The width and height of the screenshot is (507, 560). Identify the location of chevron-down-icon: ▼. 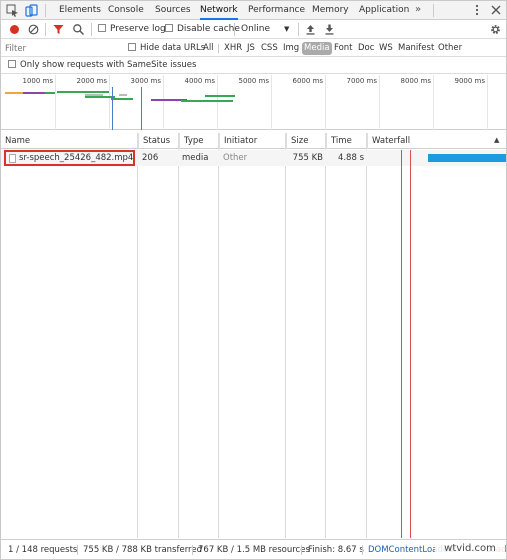
(286, 29).